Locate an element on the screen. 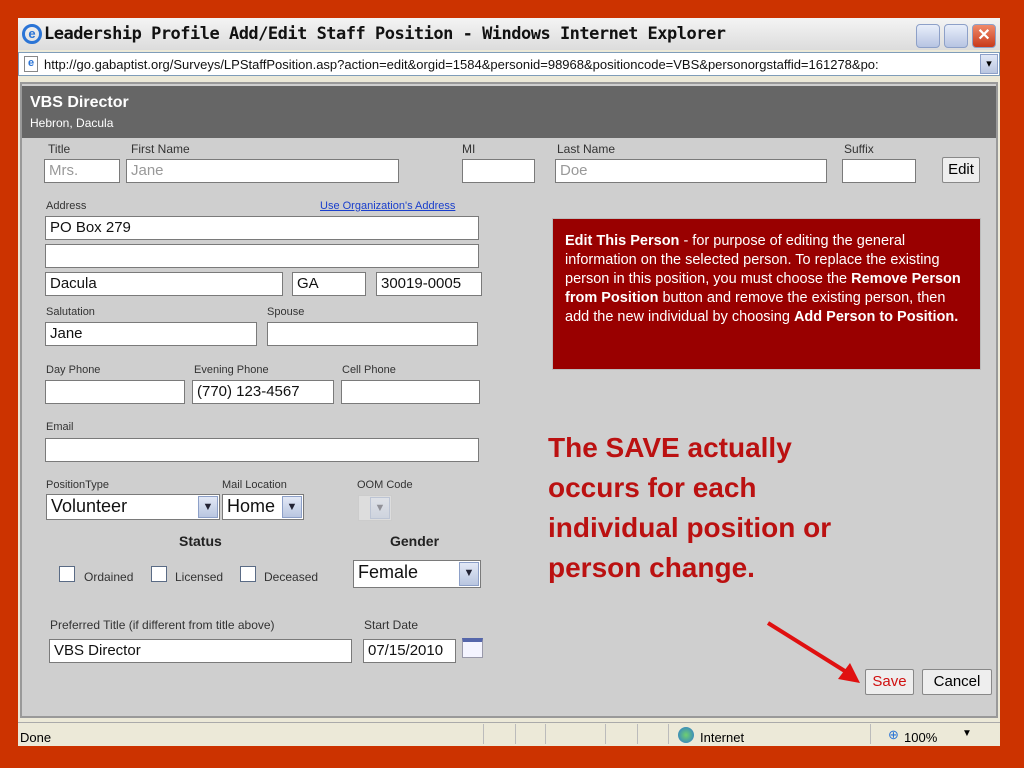 The image size is (1024, 768). mi-label: MI is located at coordinates (469, 149).